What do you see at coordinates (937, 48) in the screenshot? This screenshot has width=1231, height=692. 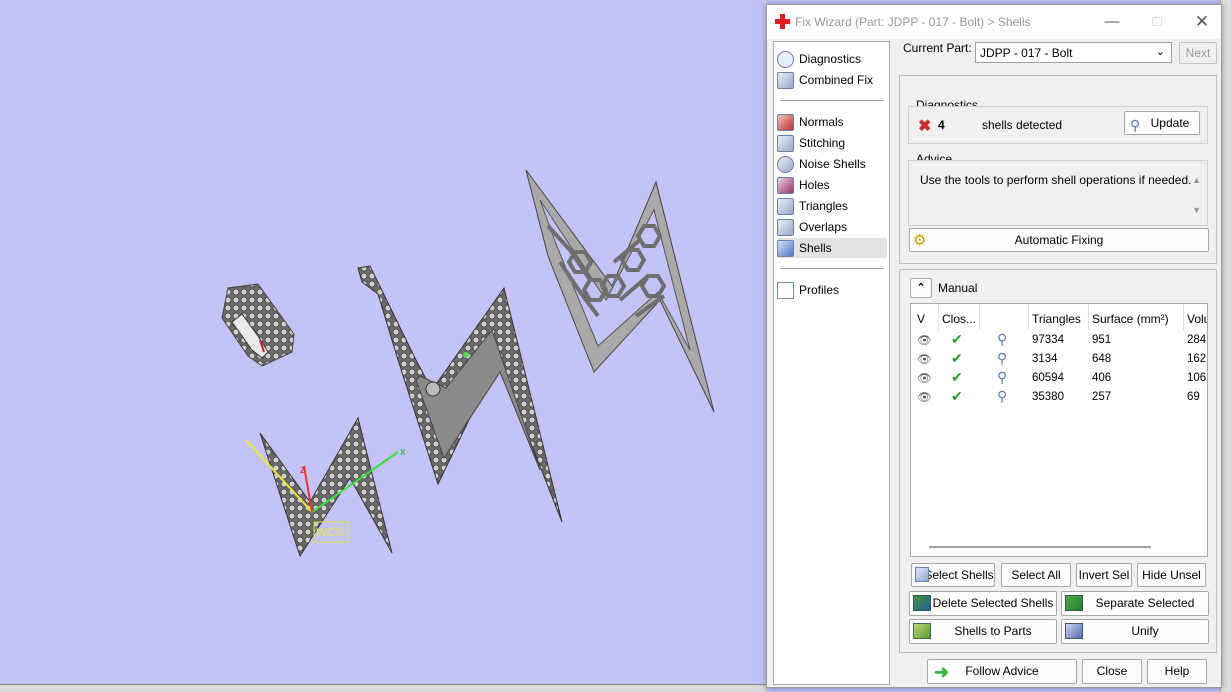 I see `current-part-label: Current Part:` at bounding box center [937, 48].